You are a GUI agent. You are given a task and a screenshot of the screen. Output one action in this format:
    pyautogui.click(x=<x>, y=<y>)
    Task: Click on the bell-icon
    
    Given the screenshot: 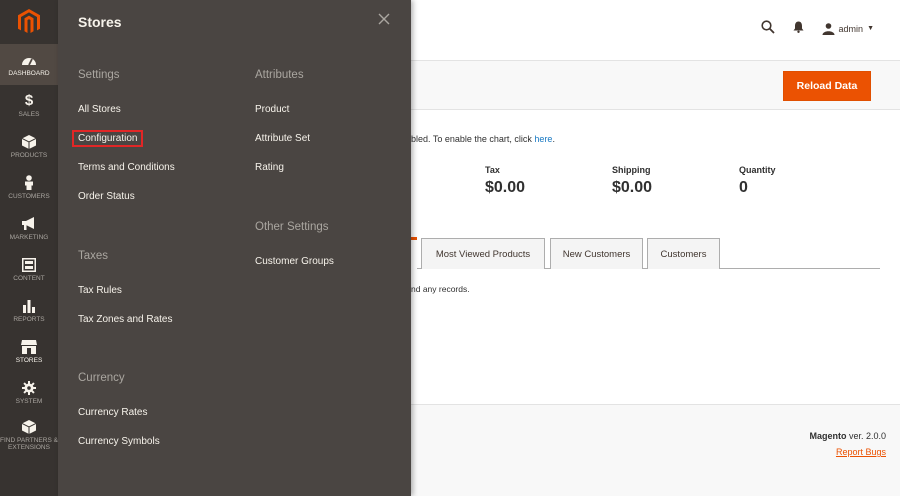 What is the action you would take?
    pyautogui.click(x=798, y=28)
    